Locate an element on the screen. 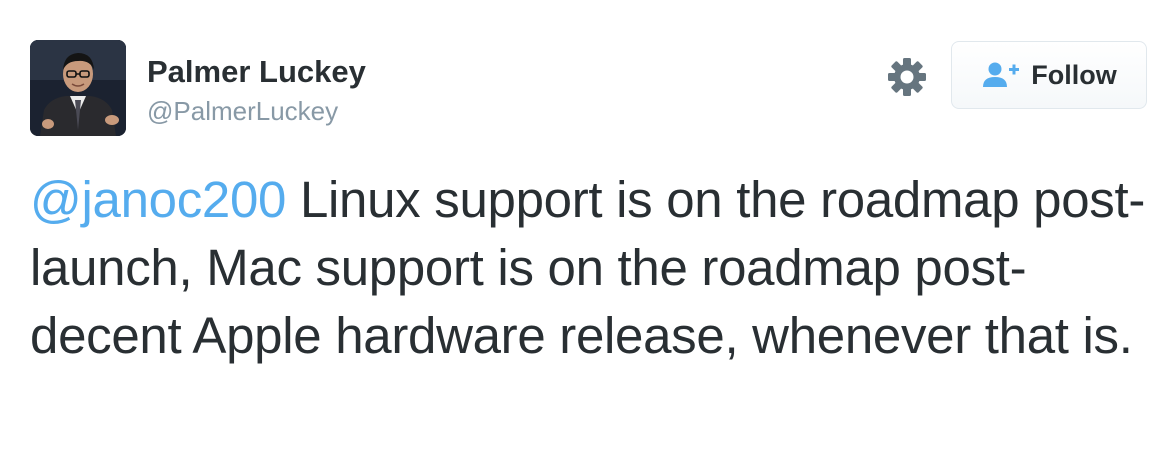 This screenshot has width=1170, height=450. gear-icon is located at coordinates (907, 77).